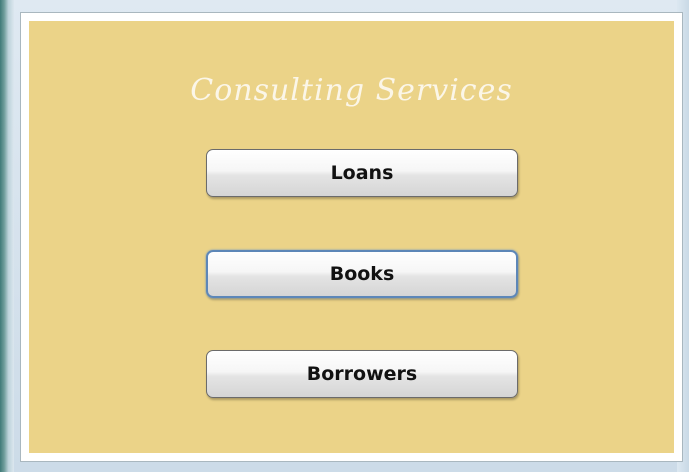 The height and width of the screenshot is (472, 689). Describe the element at coordinates (351, 90) in the screenshot. I see `form-title: Consulting Services` at that location.